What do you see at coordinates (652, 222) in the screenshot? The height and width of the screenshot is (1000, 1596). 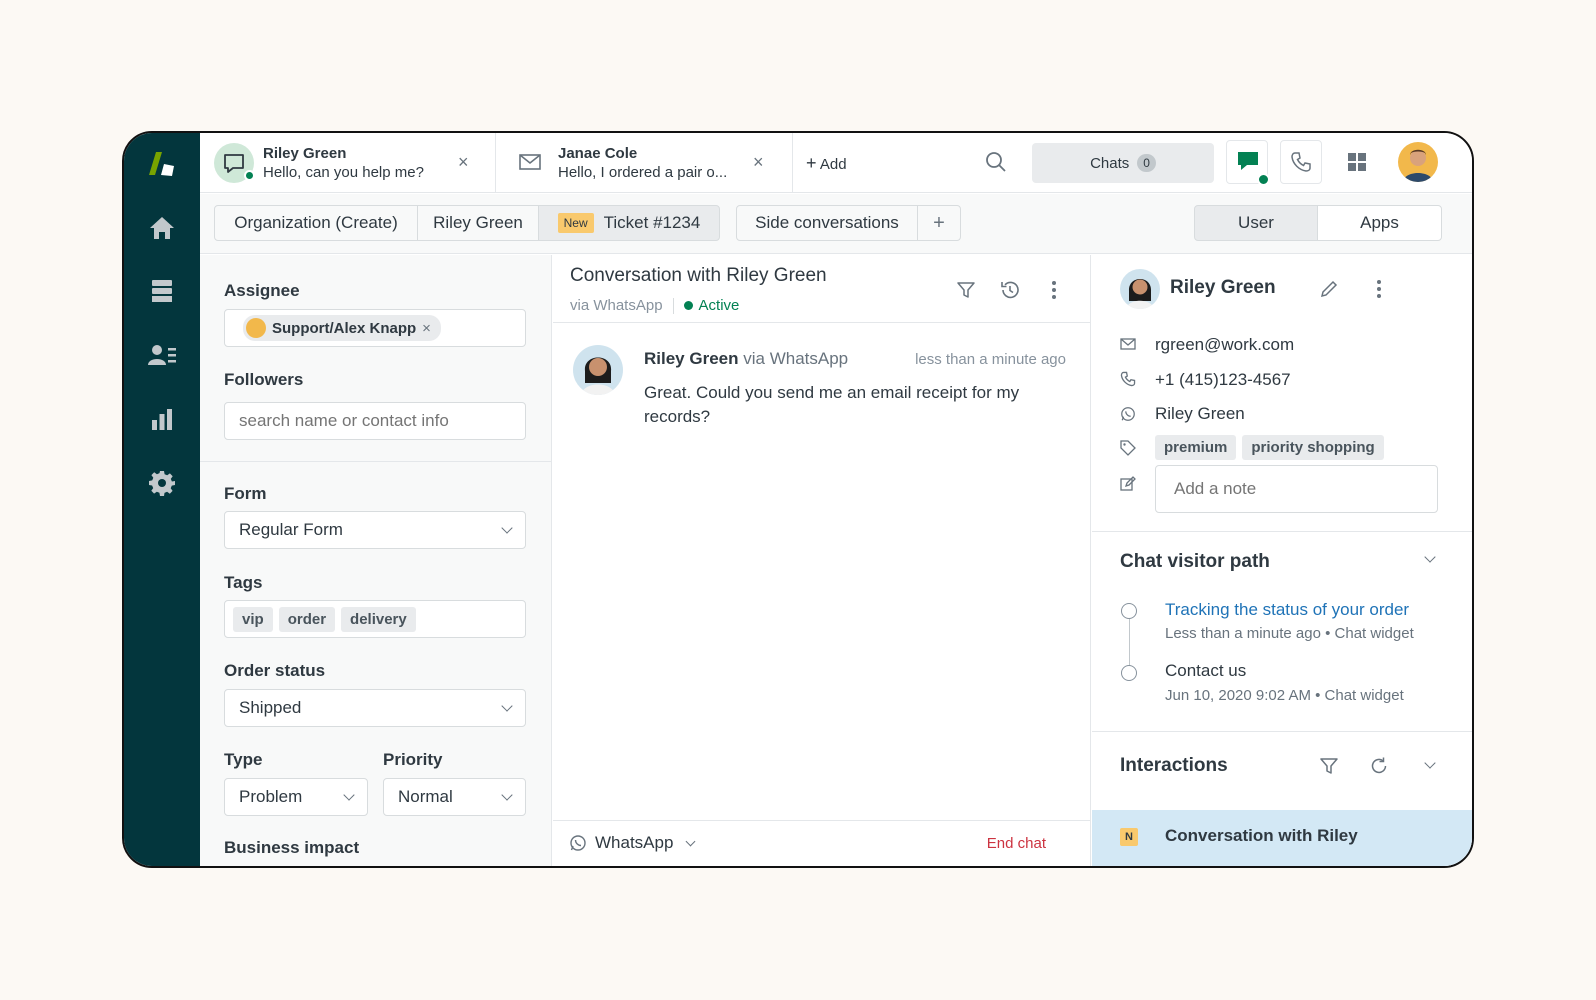 I see `ticket-label: Ticket #1234` at bounding box center [652, 222].